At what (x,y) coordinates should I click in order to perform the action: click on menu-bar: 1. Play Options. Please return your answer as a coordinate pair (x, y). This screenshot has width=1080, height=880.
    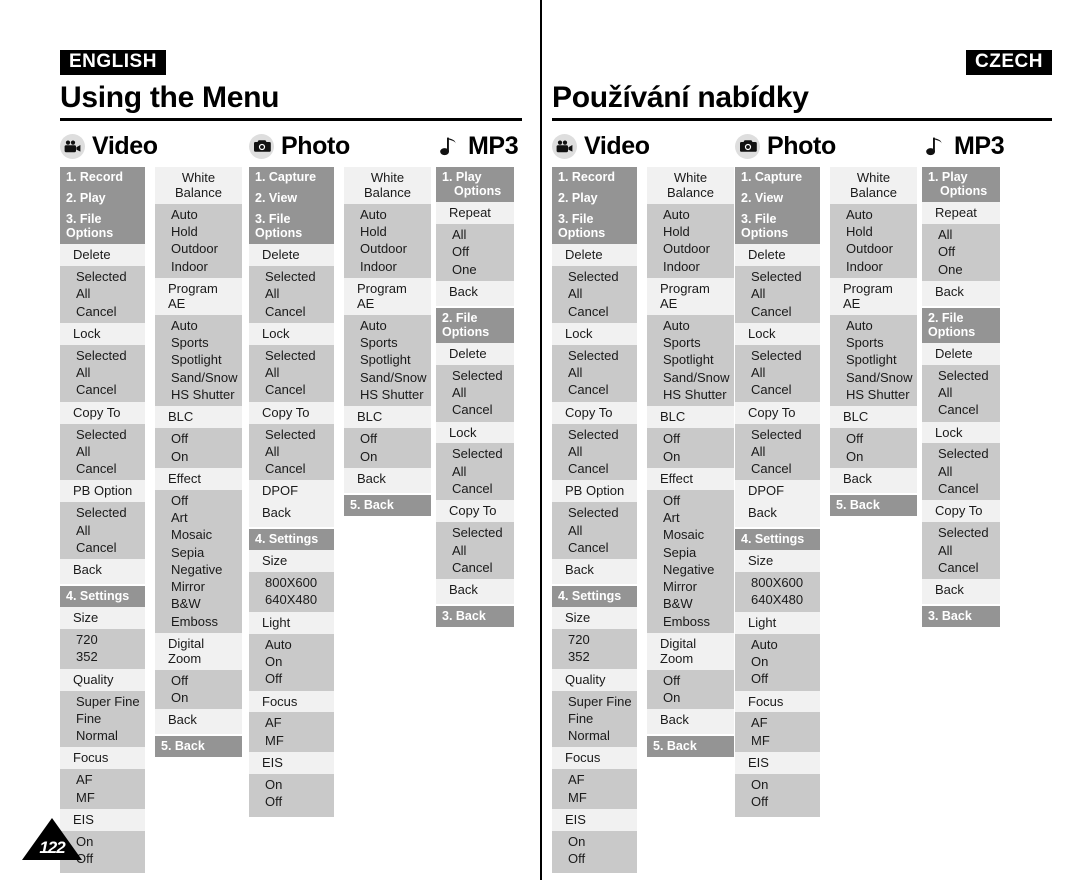
    Looking at the image, I should click on (961, 184).